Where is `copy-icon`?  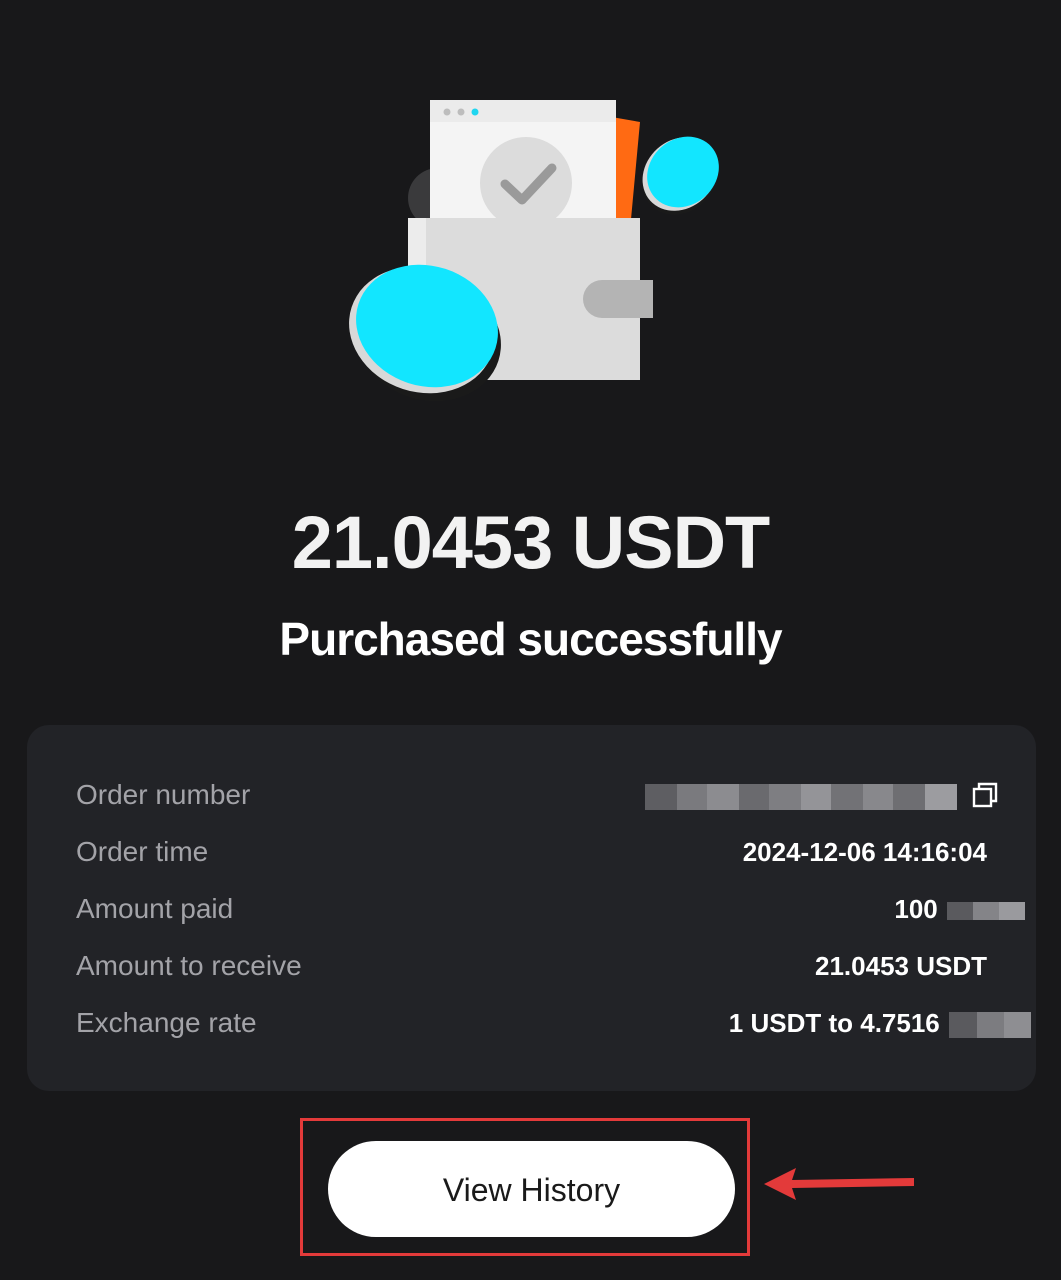 copy-icon is located at coordinates (985, 795).